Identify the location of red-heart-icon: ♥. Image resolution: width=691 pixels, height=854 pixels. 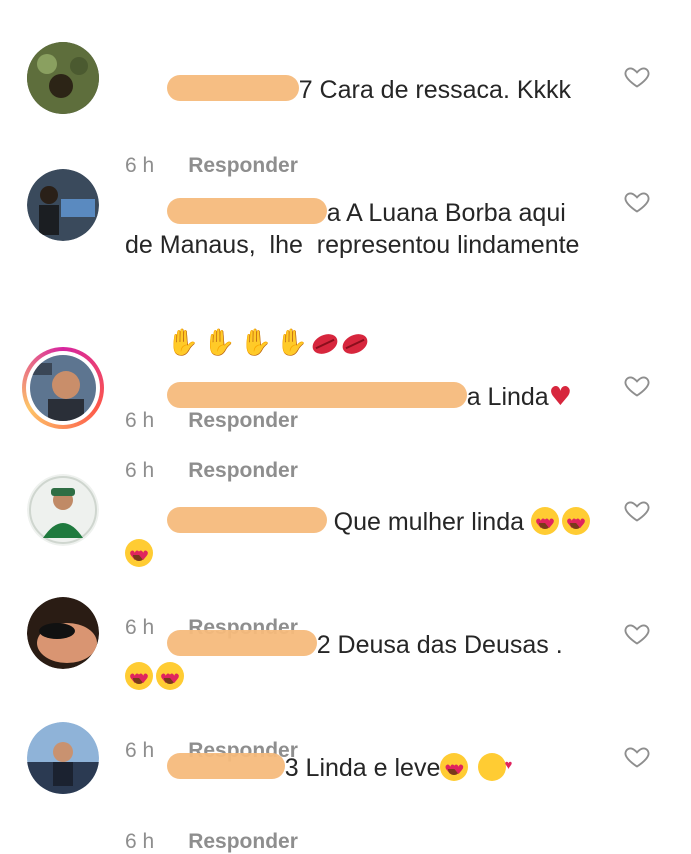
(560, 397).